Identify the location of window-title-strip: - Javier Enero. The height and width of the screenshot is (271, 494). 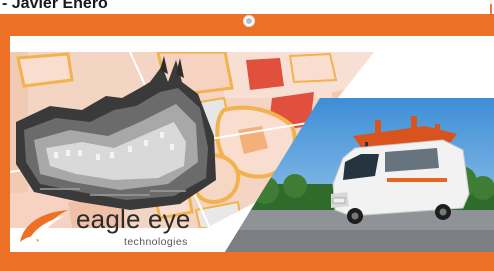
(247, 7).